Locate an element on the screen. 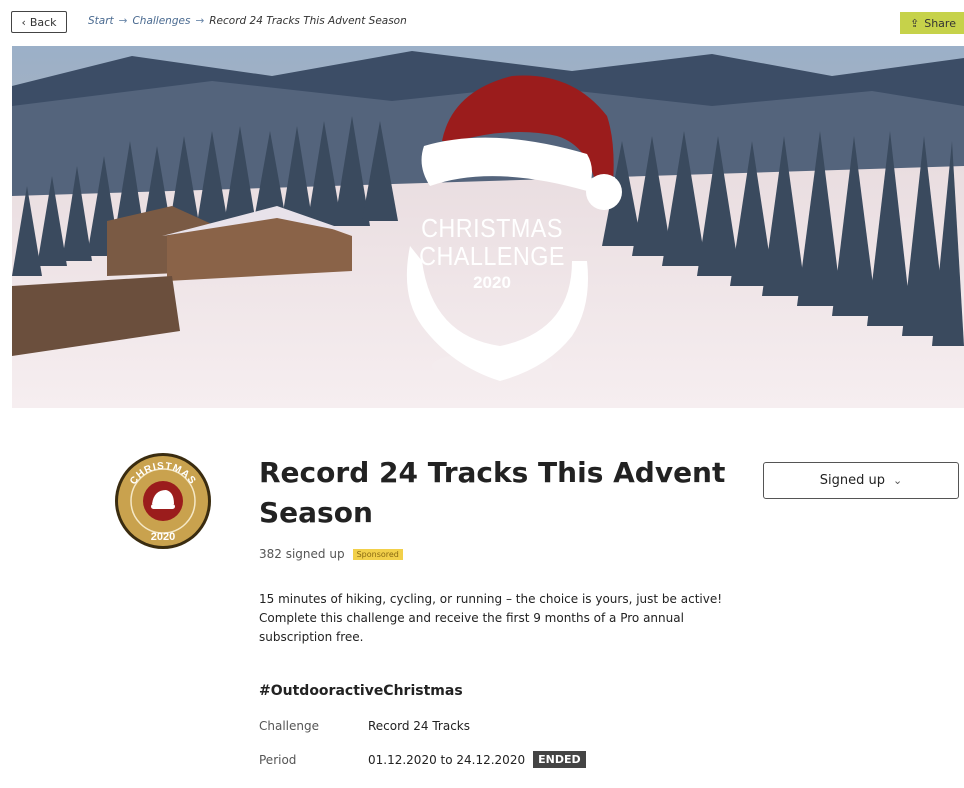  sponsored-badge: Sponsored is located at coordinates (377, 554).